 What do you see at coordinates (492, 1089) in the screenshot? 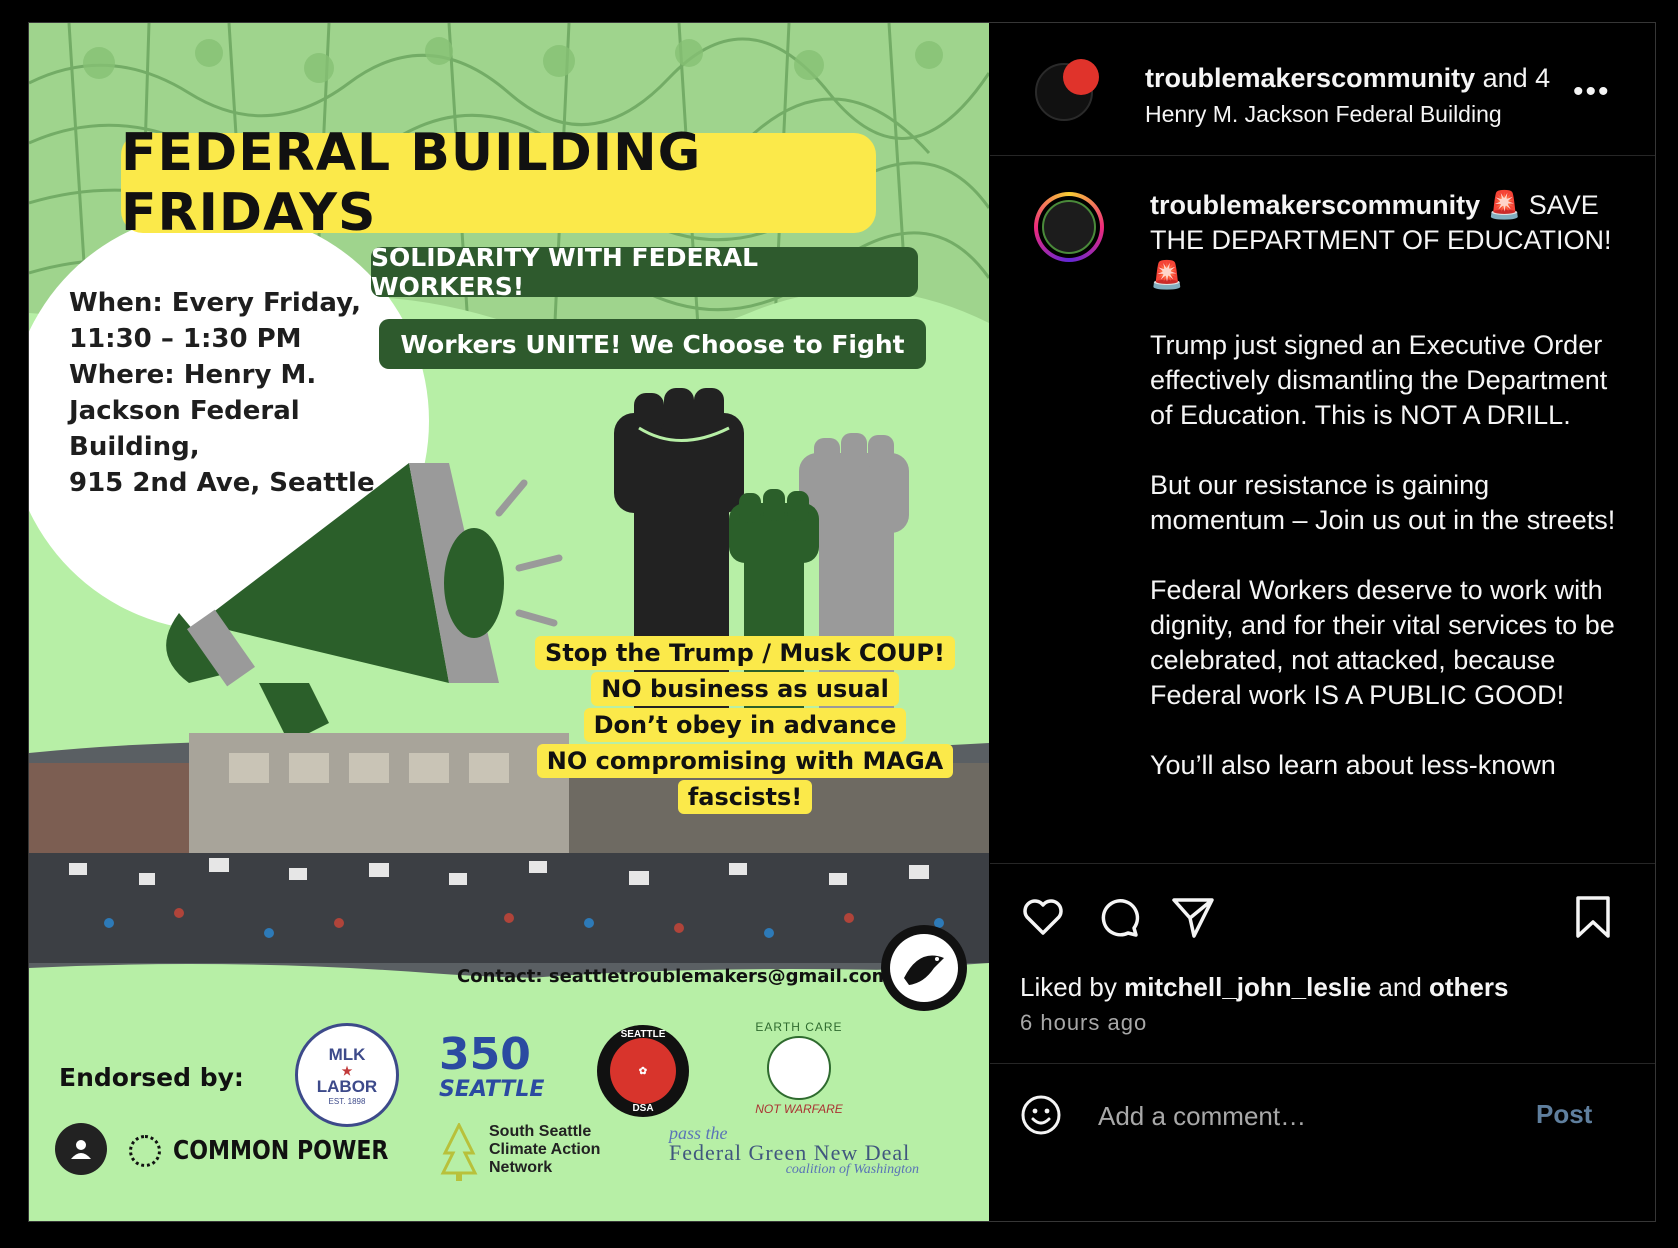
I see `seattle-text: SEATTLE` at bounding box center [492, 1089].